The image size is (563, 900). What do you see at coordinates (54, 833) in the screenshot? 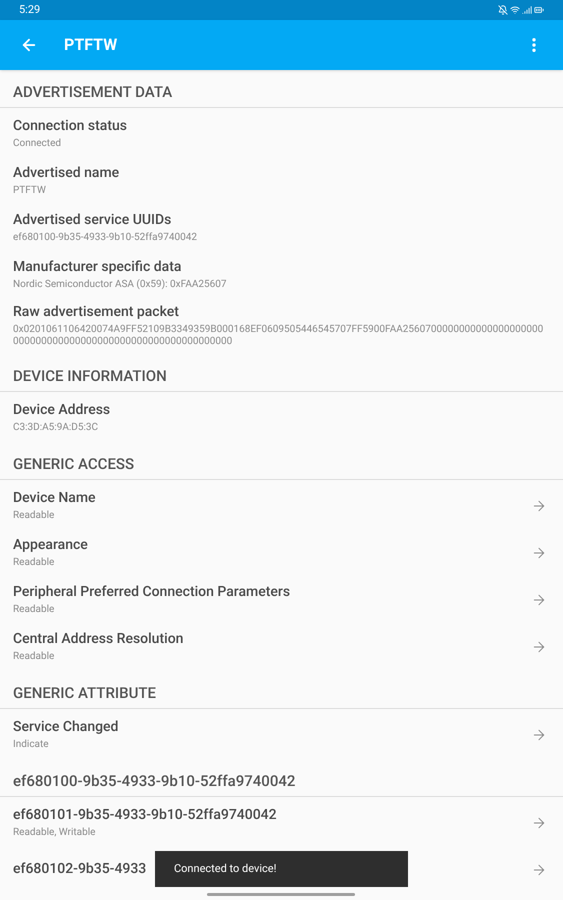
I see `item-subtitle: Readable, Writable` at bounding box center [54, 833].